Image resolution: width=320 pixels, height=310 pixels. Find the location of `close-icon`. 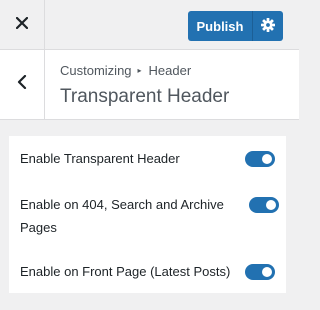

close-icon is located at coordinates (22, 25).